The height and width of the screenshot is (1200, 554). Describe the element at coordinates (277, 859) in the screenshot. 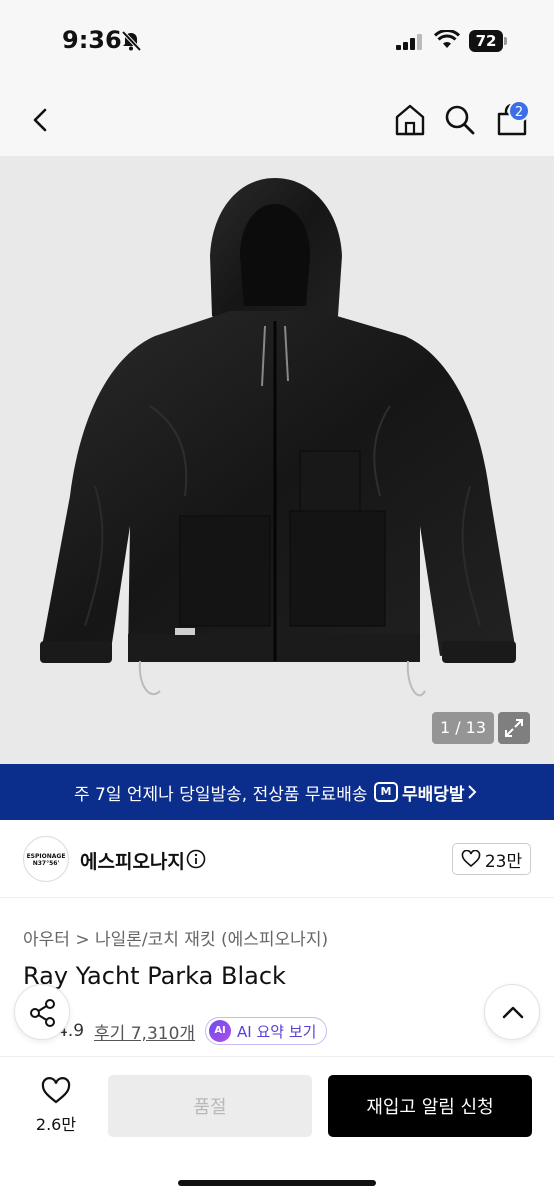

I see `brand-row: ESPIONAGE N37°56' 에스피오나지 23만` at that location.